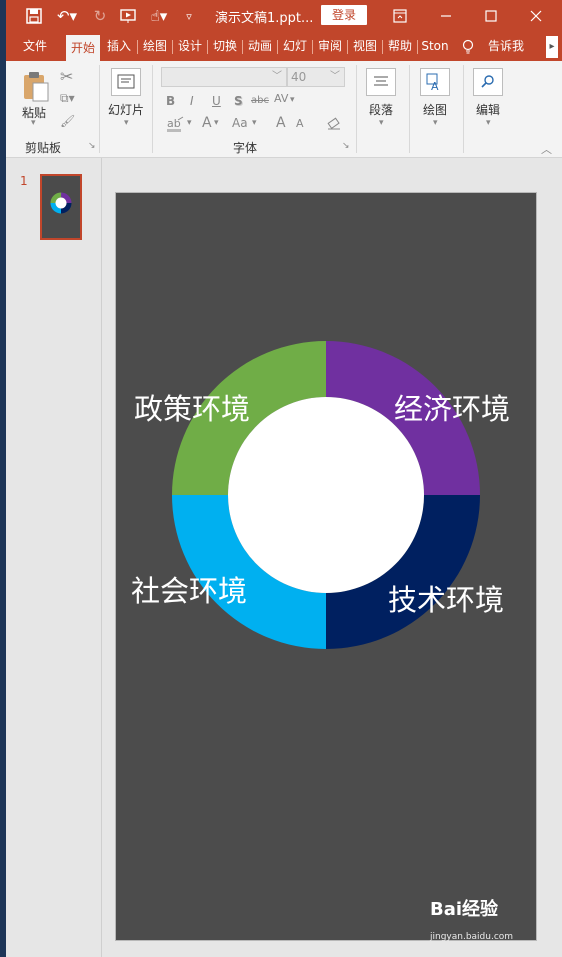 This screenshot has width=562, height=957. What do you see at coordinates (61, 207) in the screenshot?
I see `slide-thumbnail` at bounding box center [61, 207].